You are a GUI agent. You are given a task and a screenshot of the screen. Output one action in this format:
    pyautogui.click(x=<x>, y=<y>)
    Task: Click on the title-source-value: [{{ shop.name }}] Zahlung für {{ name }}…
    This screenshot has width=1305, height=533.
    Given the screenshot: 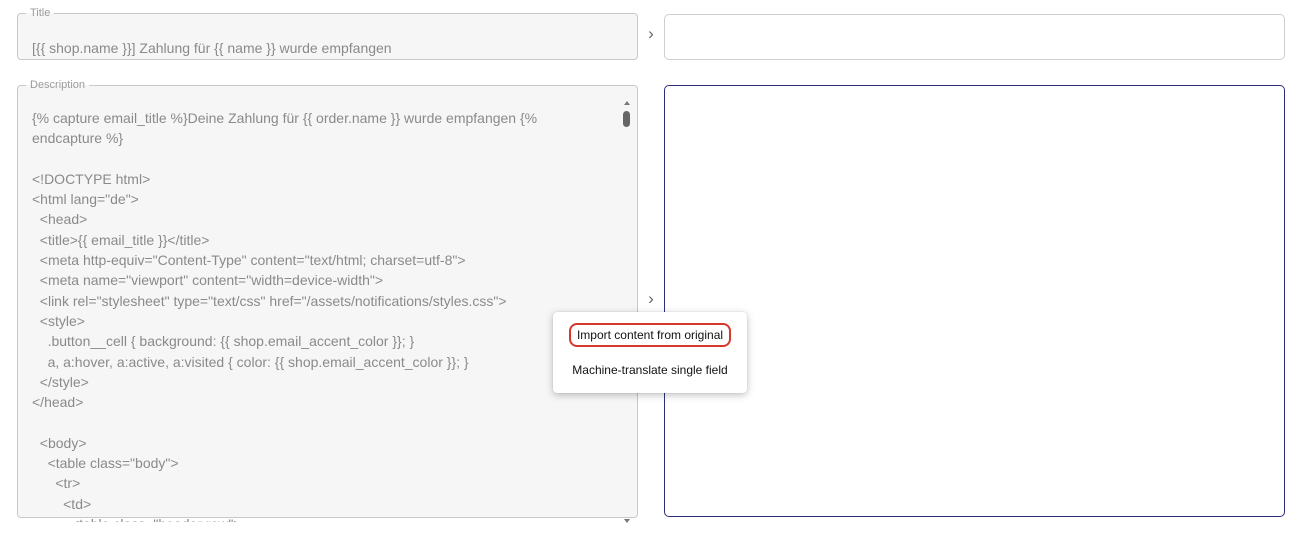 What is the action you would take?
    pyautogui.click(x=212, y=48)
    